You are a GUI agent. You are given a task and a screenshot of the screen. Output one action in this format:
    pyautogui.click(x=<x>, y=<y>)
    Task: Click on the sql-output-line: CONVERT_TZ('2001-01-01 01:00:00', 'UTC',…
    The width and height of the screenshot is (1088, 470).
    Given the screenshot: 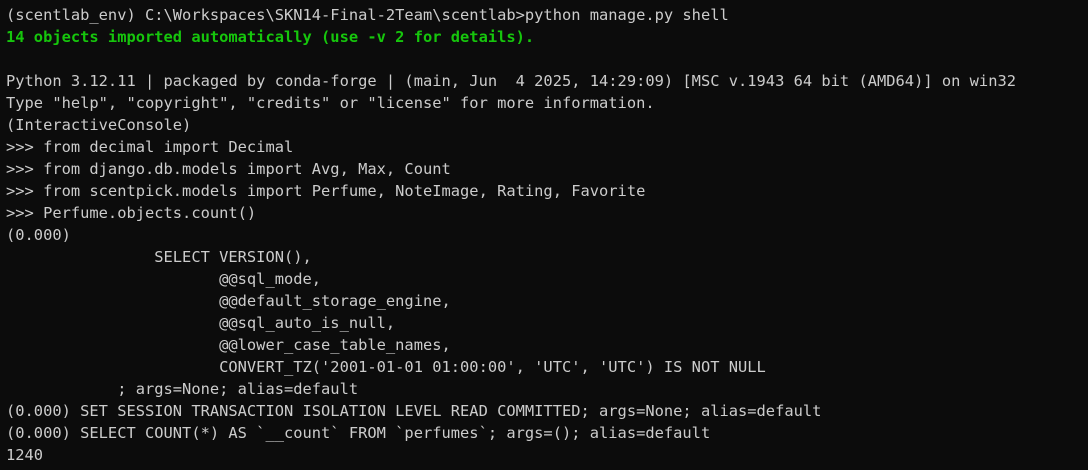 What is the action you would take?
    pyautogui.click(x=386, y=367)
    